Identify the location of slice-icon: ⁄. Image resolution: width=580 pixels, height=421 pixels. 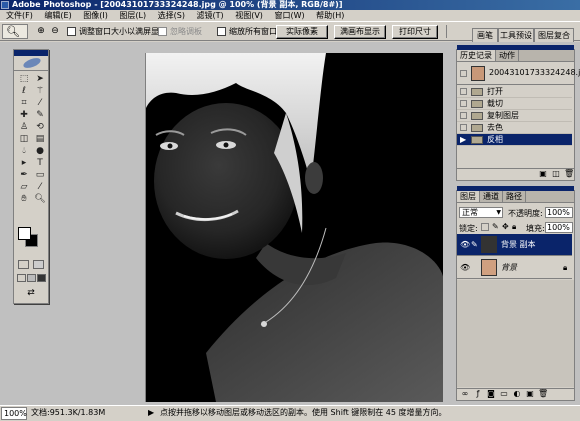
(40, 103).